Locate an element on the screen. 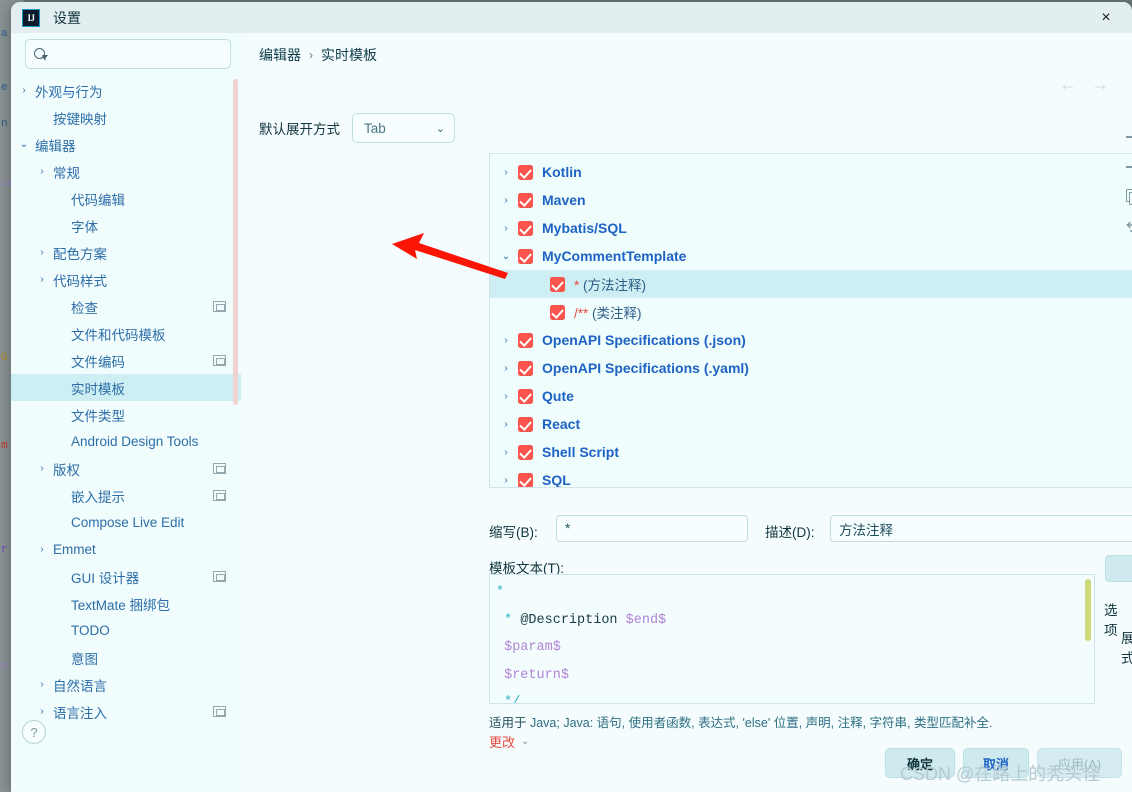 The width and height of the screenshot is (1132, 792). template-editor-scrollbar-thumb is located at coordinates (1088, 610).